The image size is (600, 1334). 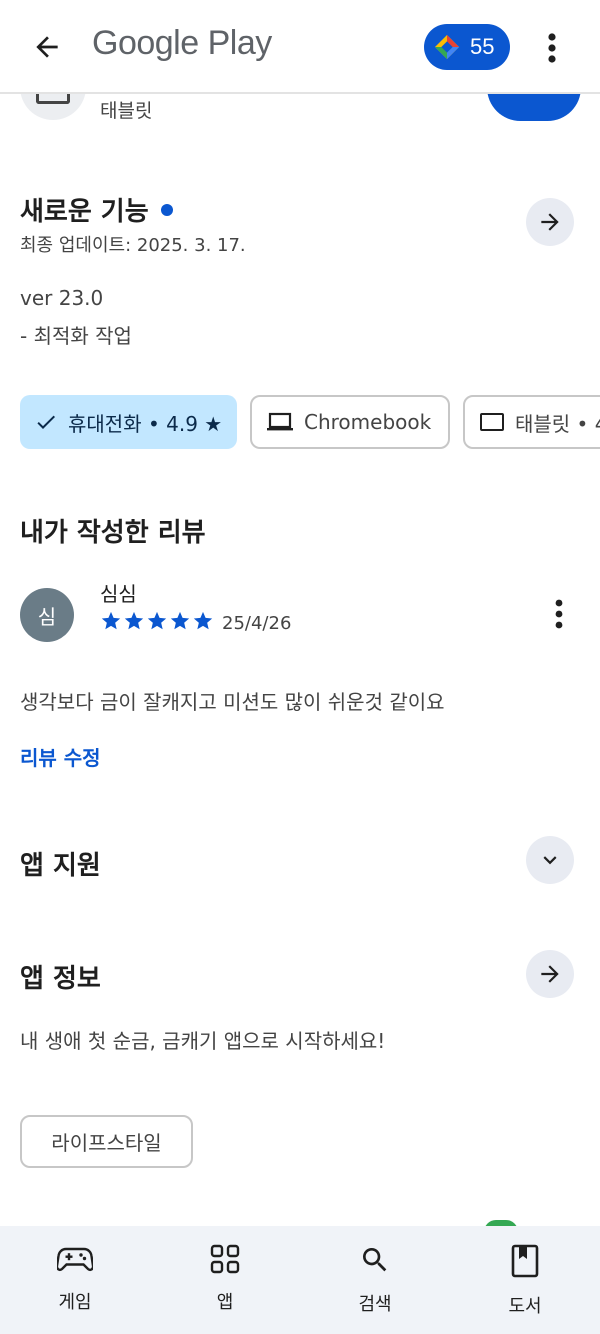 I want to click on version-text: ver 23.0, so click(x=62, y=298).